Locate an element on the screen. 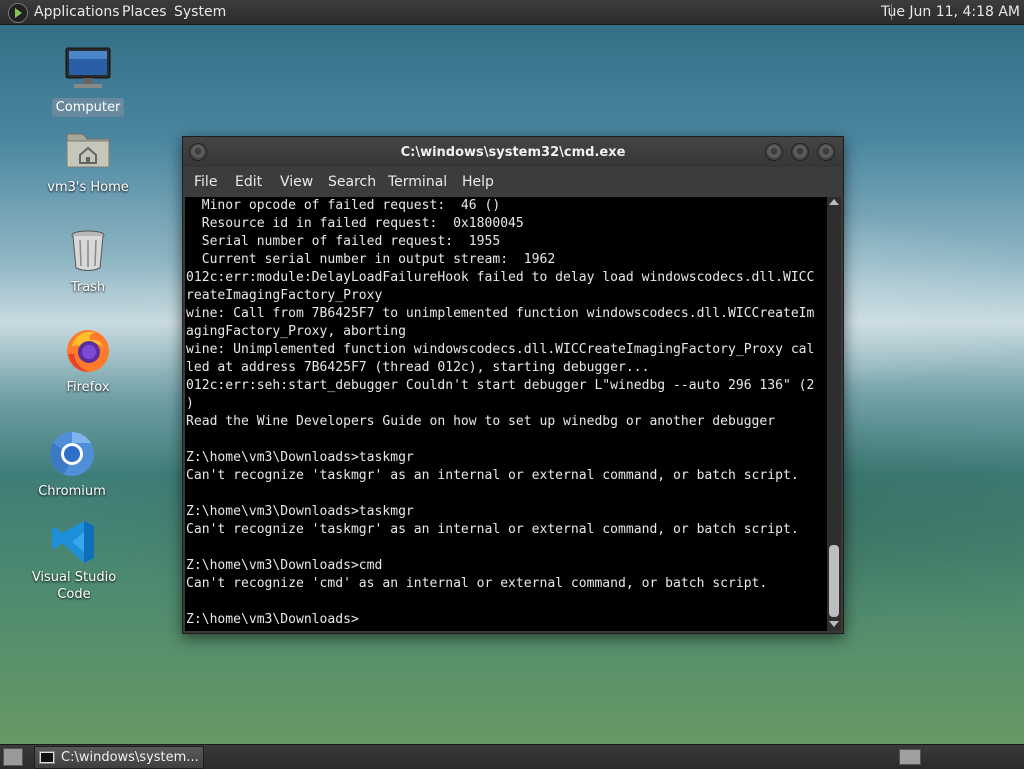  vscode-icon is located at coordinates (74, 542).